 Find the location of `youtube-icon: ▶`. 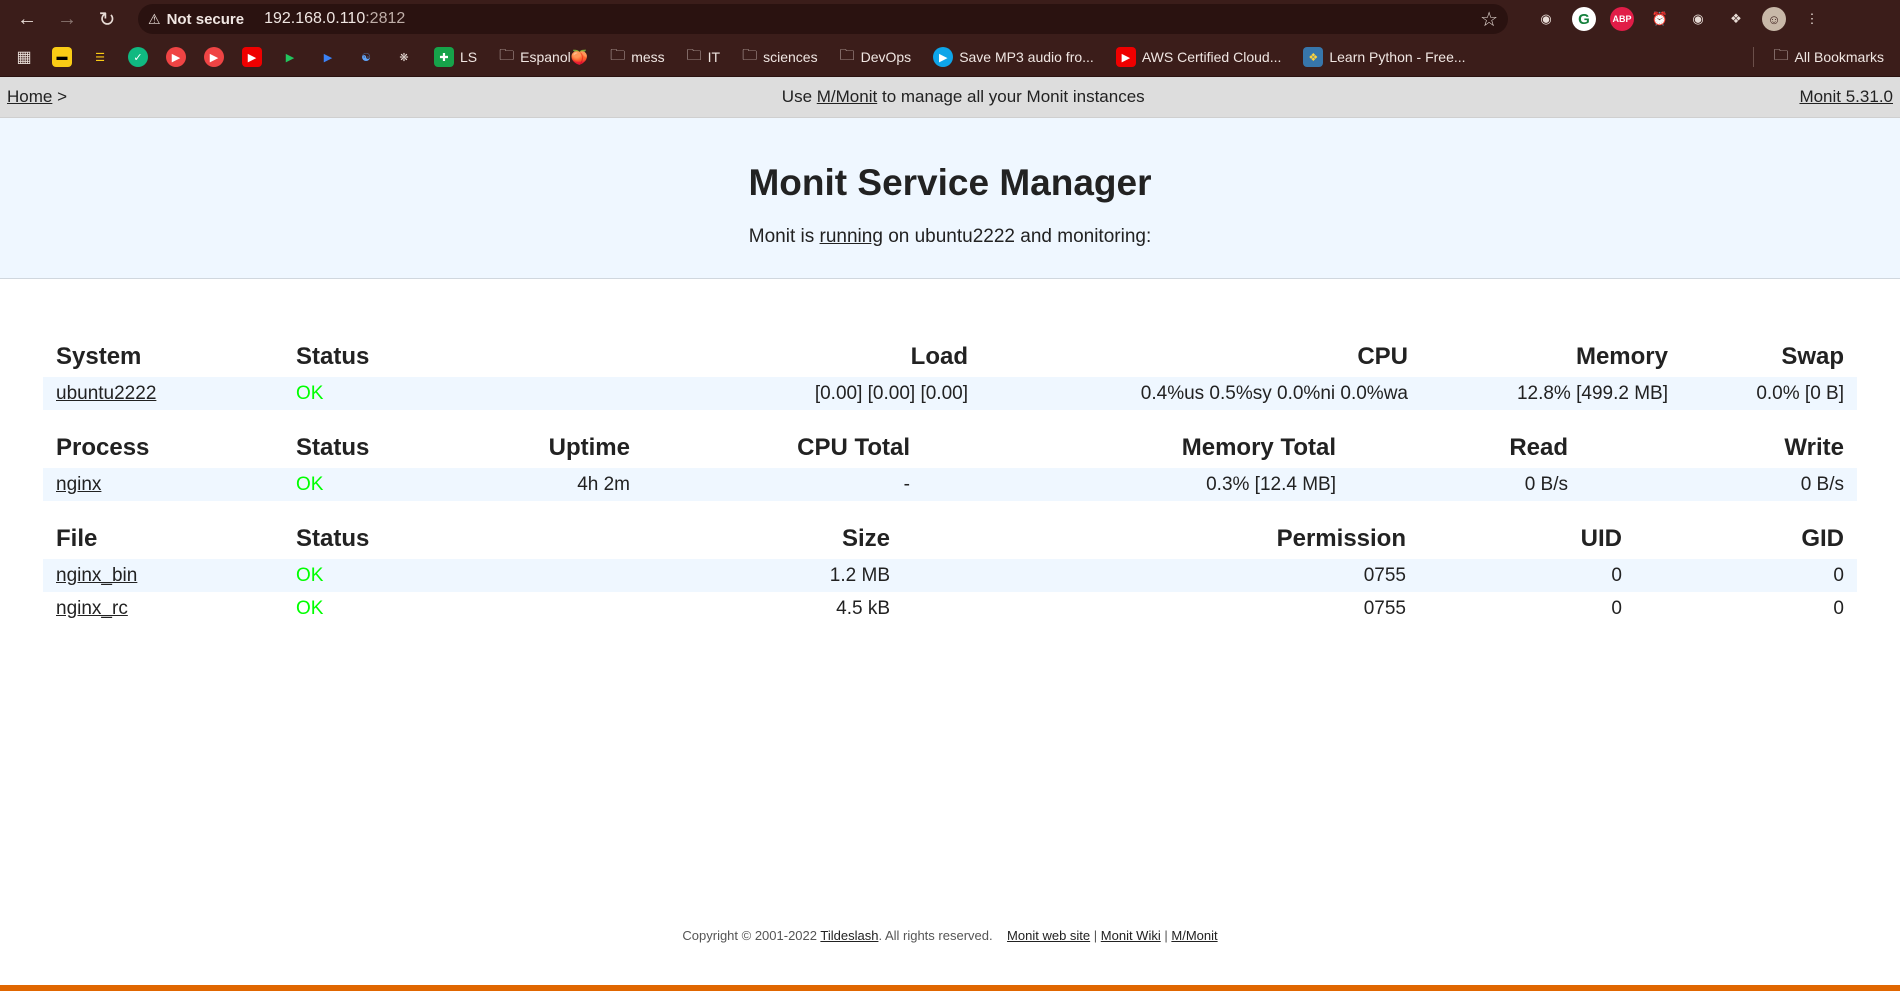

youtube-icon: ▶ is located at coordinates (252, 57).